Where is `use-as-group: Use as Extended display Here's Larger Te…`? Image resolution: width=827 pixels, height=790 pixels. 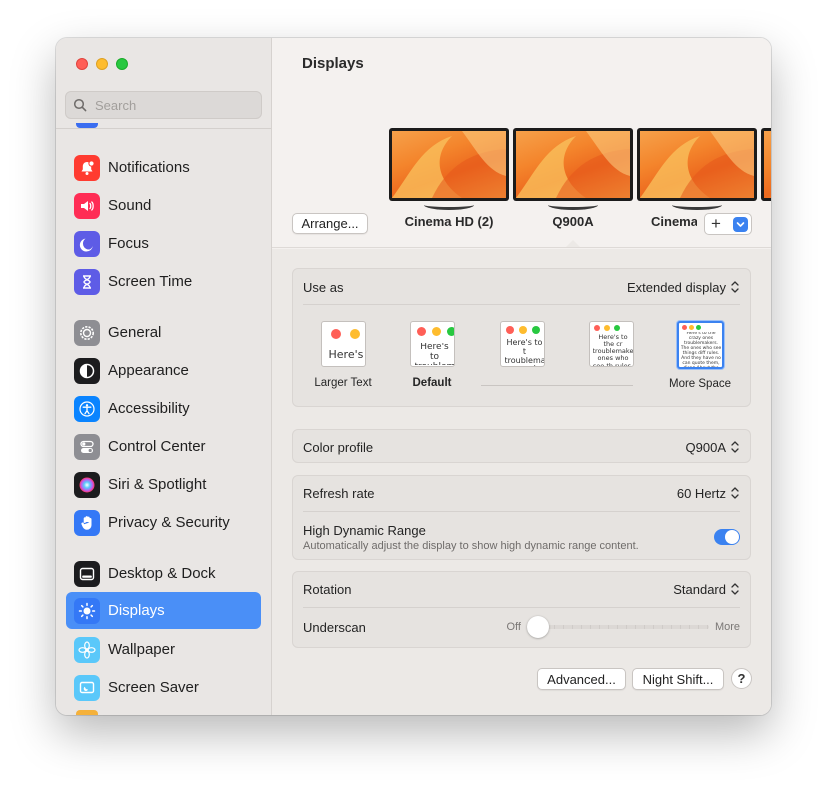 use-as-group: Use as Extended display Here's Larger Te… is located at coordinates (521, 337).